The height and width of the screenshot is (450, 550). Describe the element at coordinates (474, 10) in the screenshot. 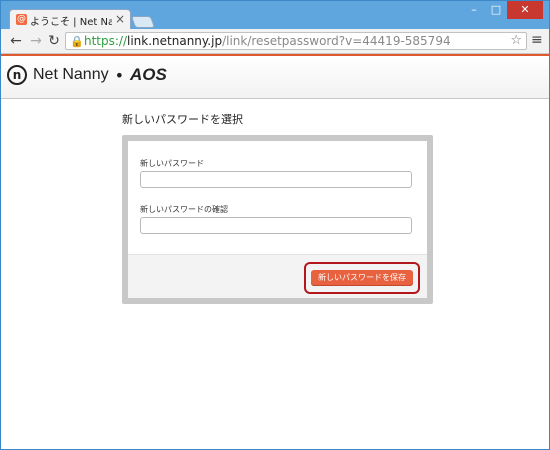

I see `minimize-button: –` at that location.